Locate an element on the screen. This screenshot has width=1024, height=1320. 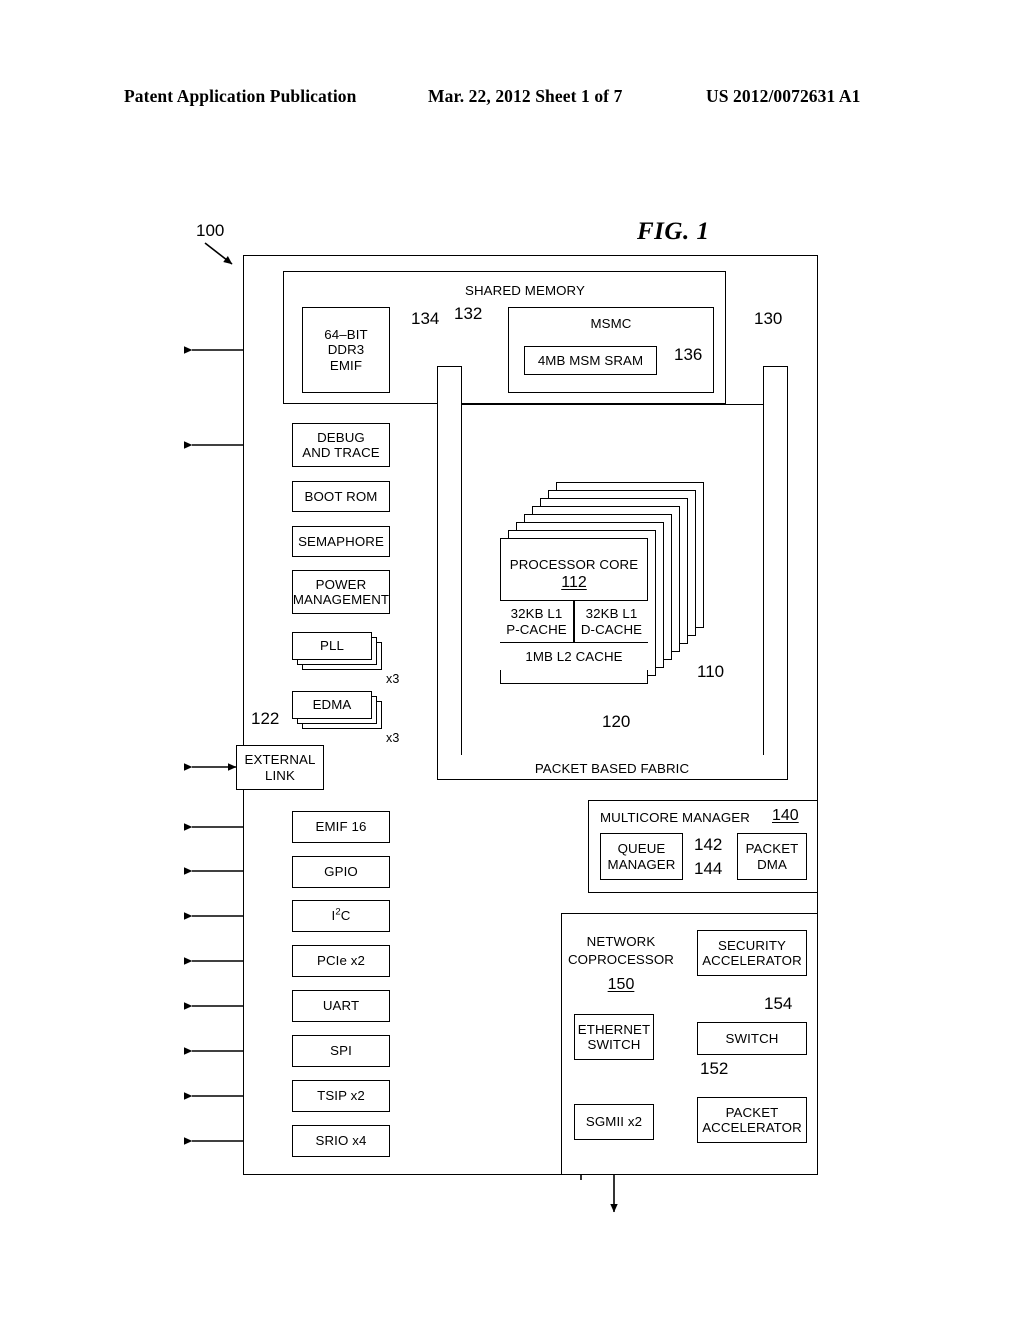
block-i2c: I2C is located at coordinates (341, 916).